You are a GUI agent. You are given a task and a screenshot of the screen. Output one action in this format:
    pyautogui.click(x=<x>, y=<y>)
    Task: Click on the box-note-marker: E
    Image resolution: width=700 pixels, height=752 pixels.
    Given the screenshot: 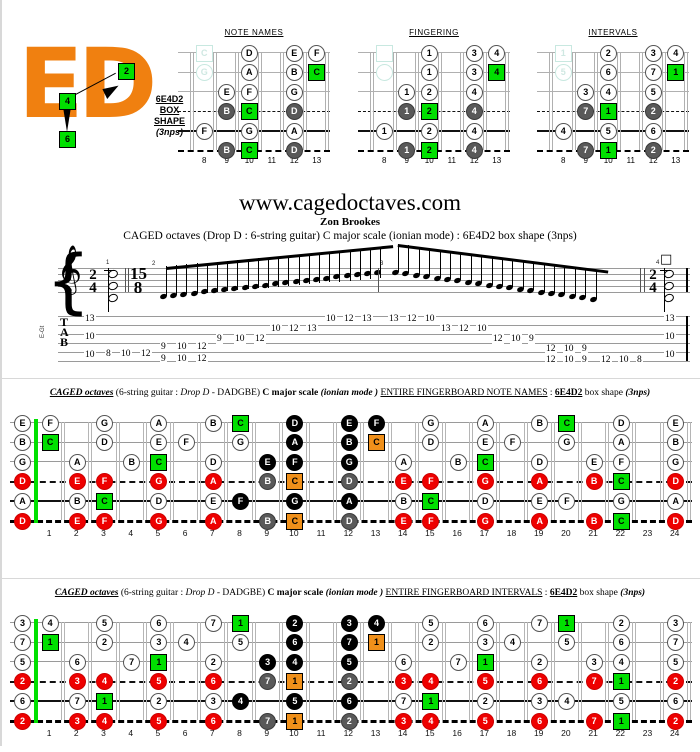 What is the action you would take?
    pyautogui.click(x=227, y=92)
    